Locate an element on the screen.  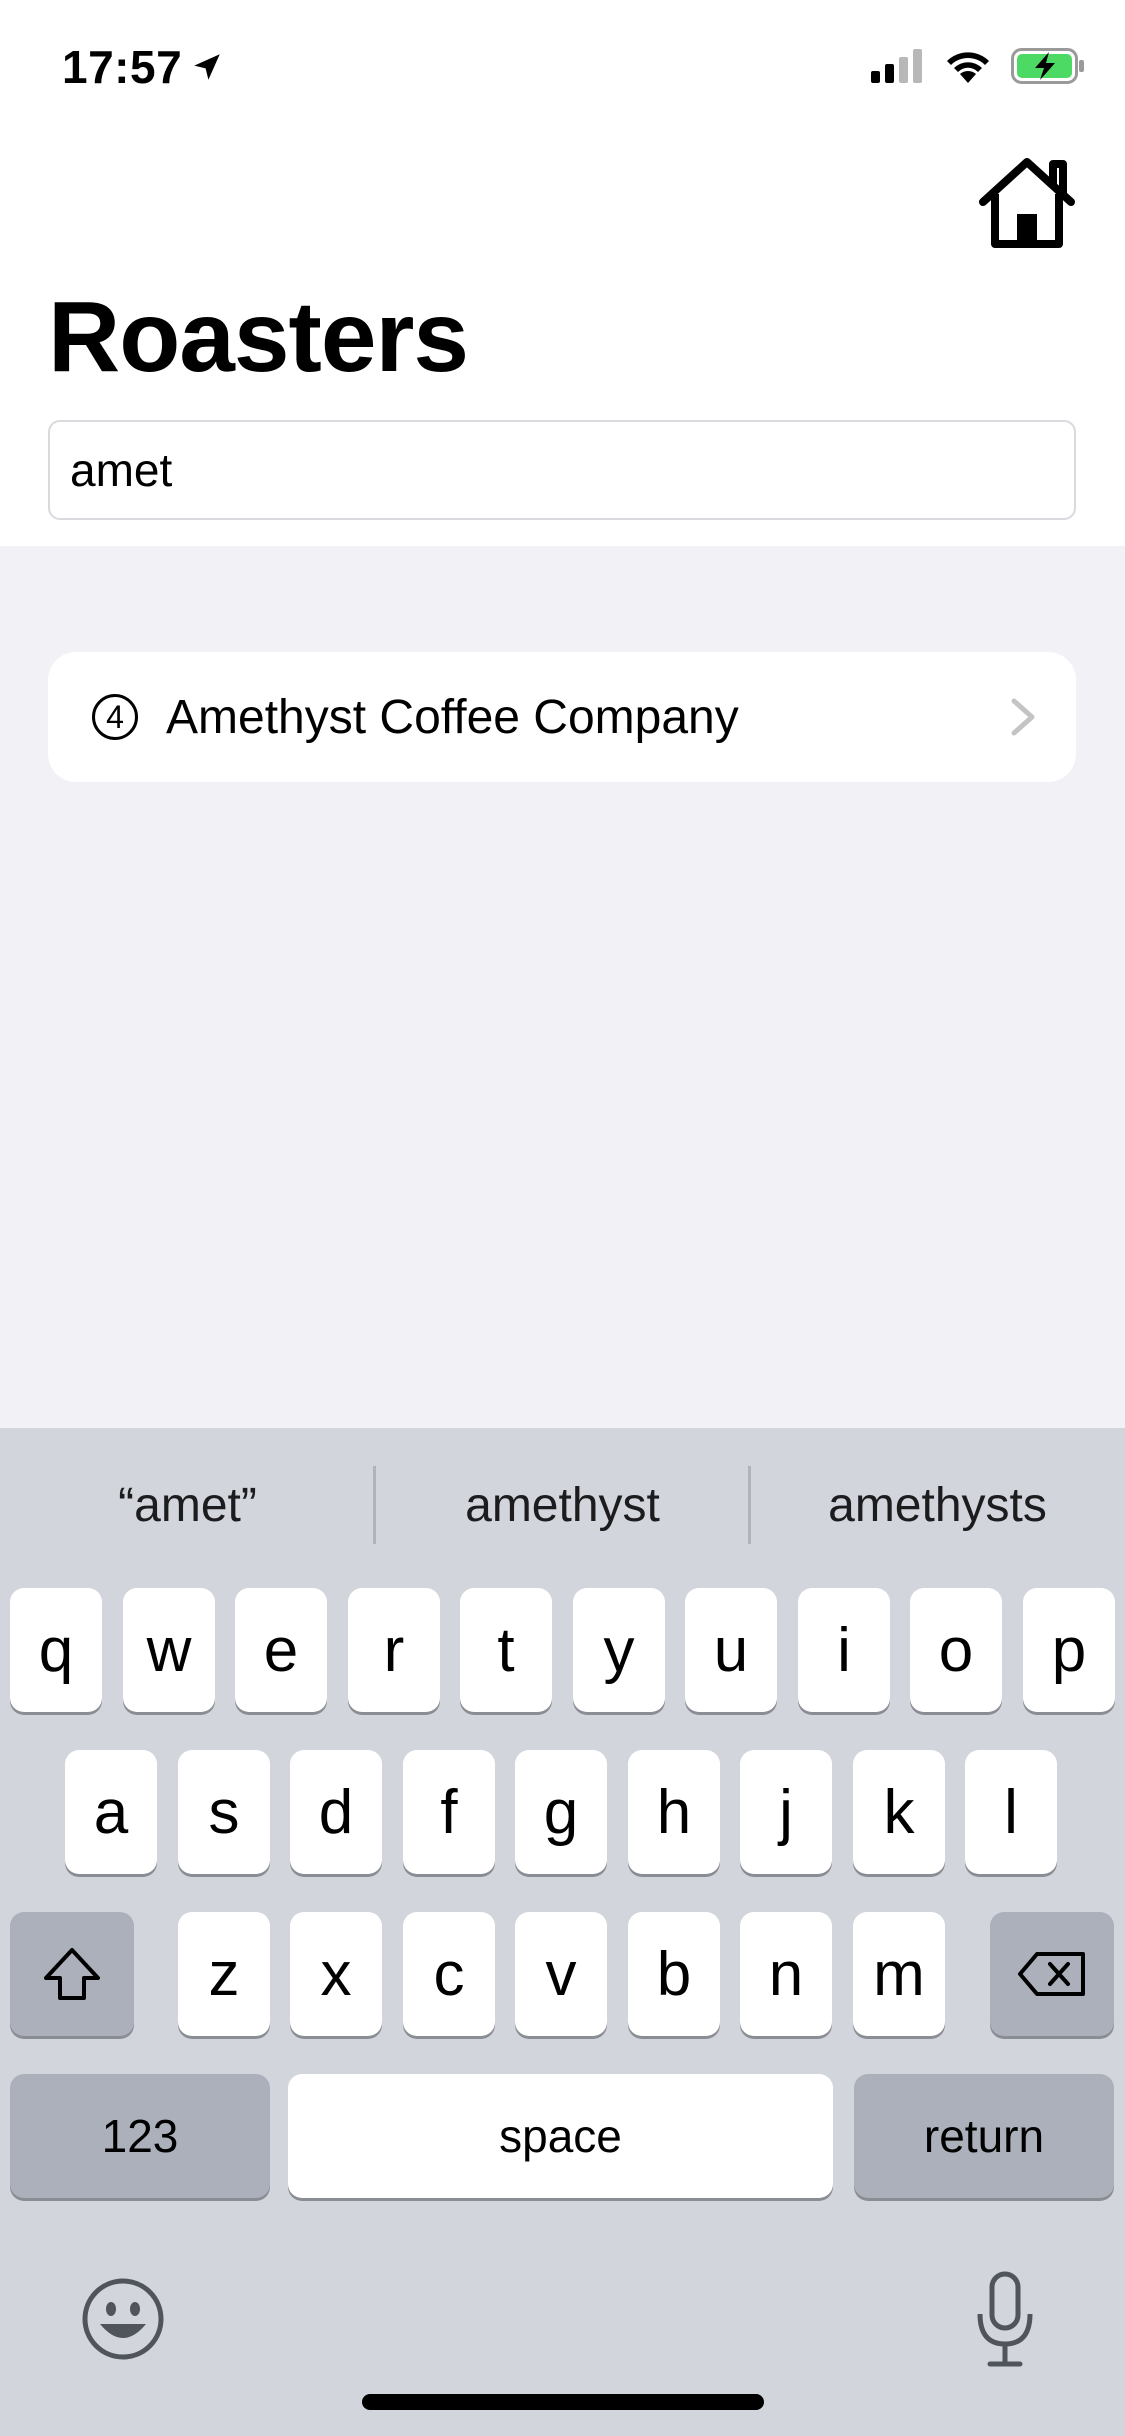
wifi-icon is located at coordinates (968, 67).